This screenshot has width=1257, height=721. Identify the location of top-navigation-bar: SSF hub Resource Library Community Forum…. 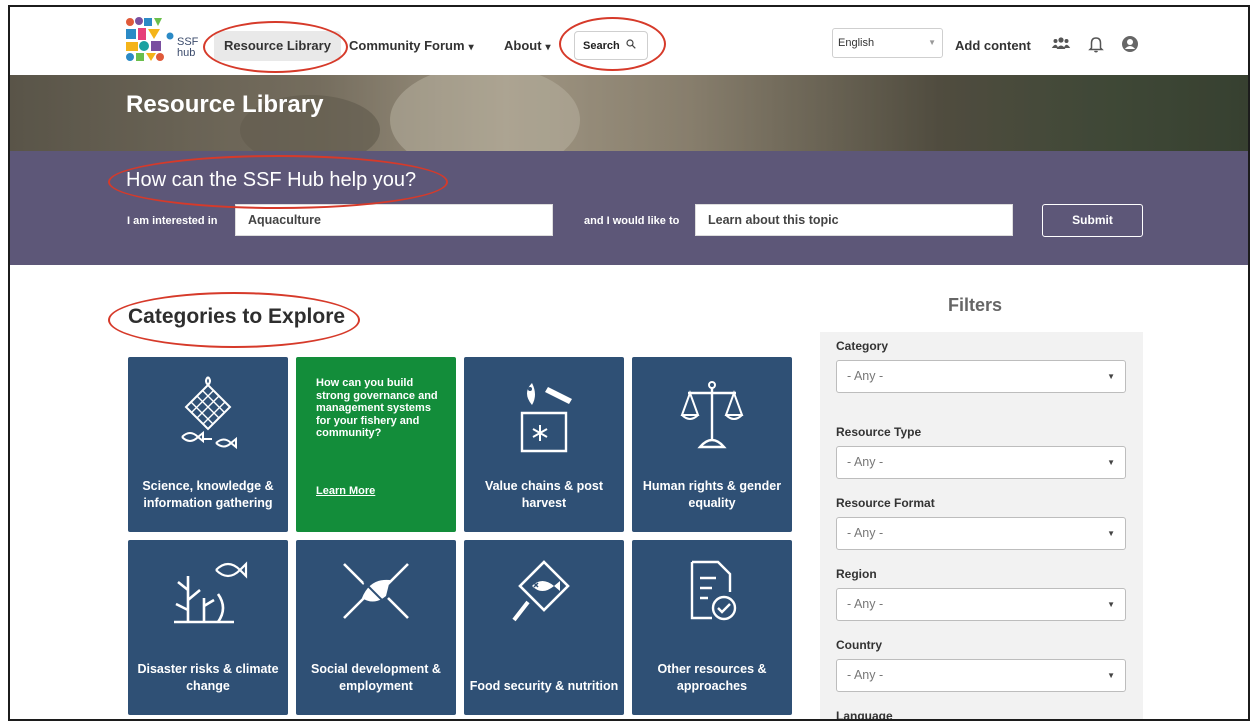
(629, 42).